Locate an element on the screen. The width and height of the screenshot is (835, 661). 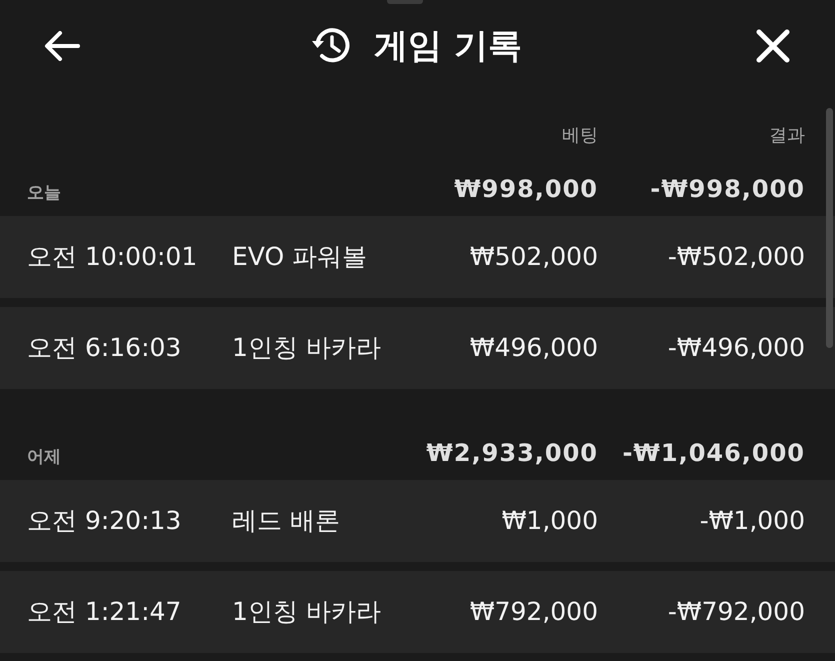
window-title: 게임 기록 is located at coordinates (448, 46).